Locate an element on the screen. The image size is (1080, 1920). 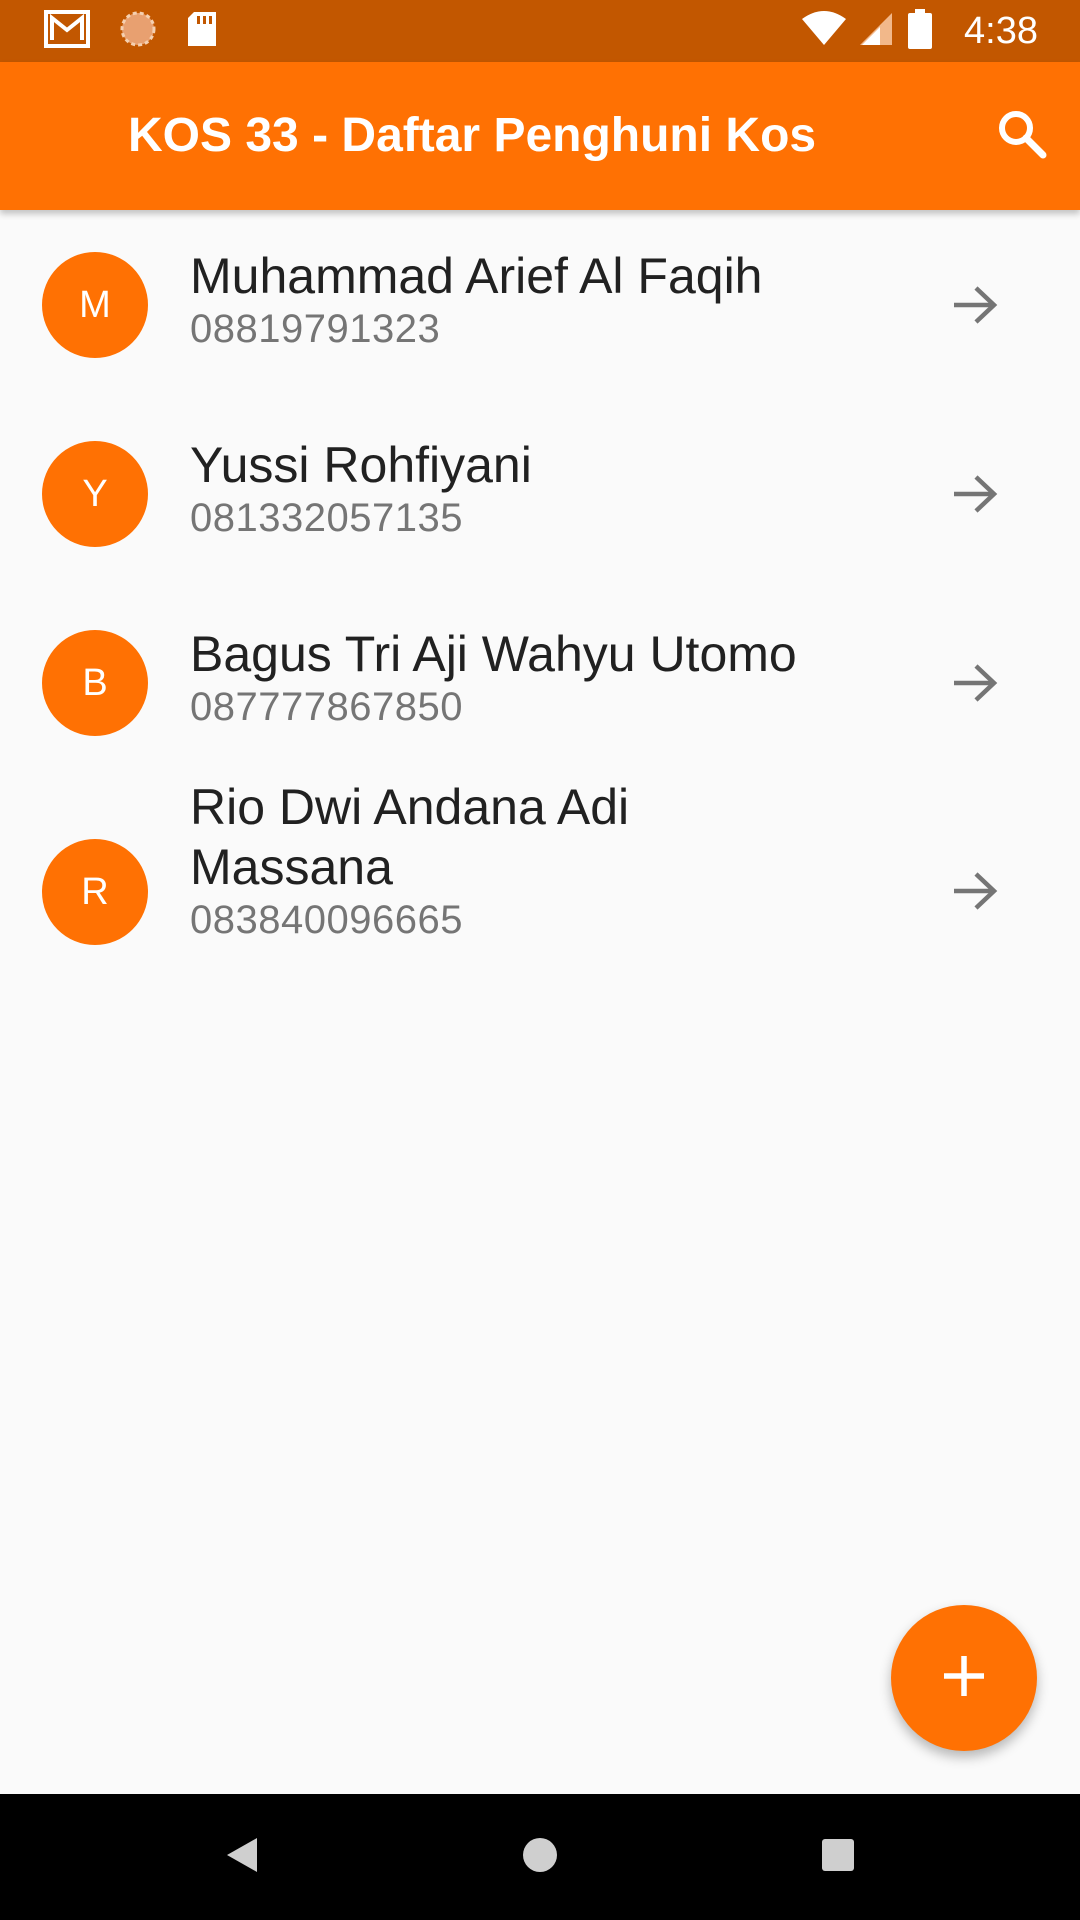
app-bar: KOS 33 - Daftar Penghuni Kos is located at coordinates (540, 136).